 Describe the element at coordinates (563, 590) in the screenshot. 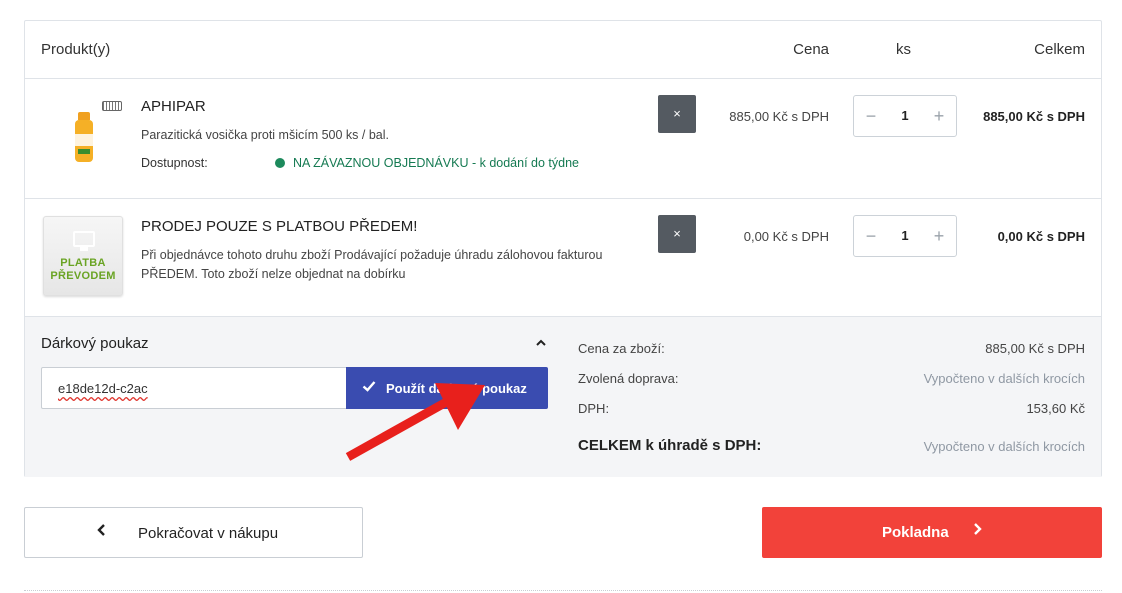

I see `divider` at that location.